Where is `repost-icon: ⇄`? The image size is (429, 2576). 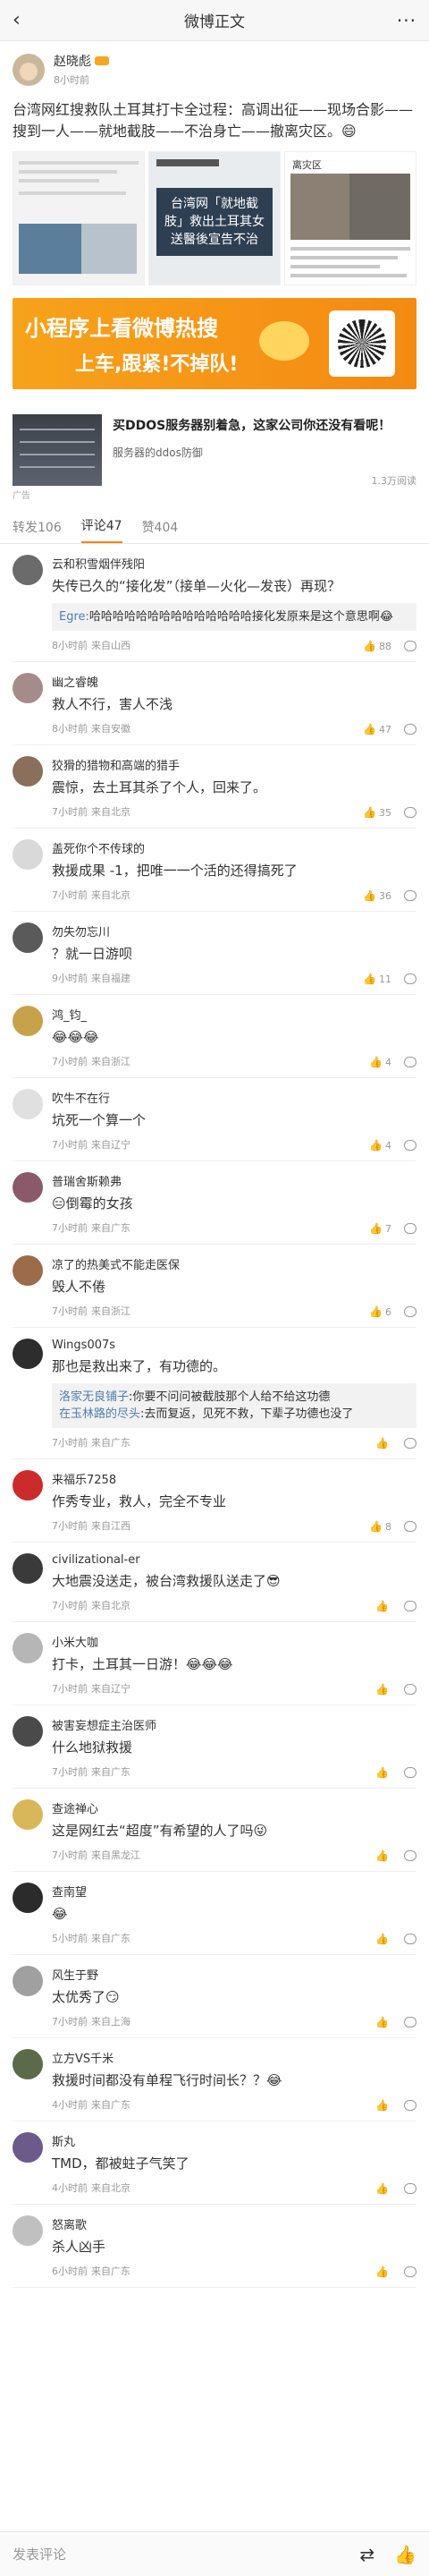
repost-icon: ⇄ is located at coordinates (366, 2554).